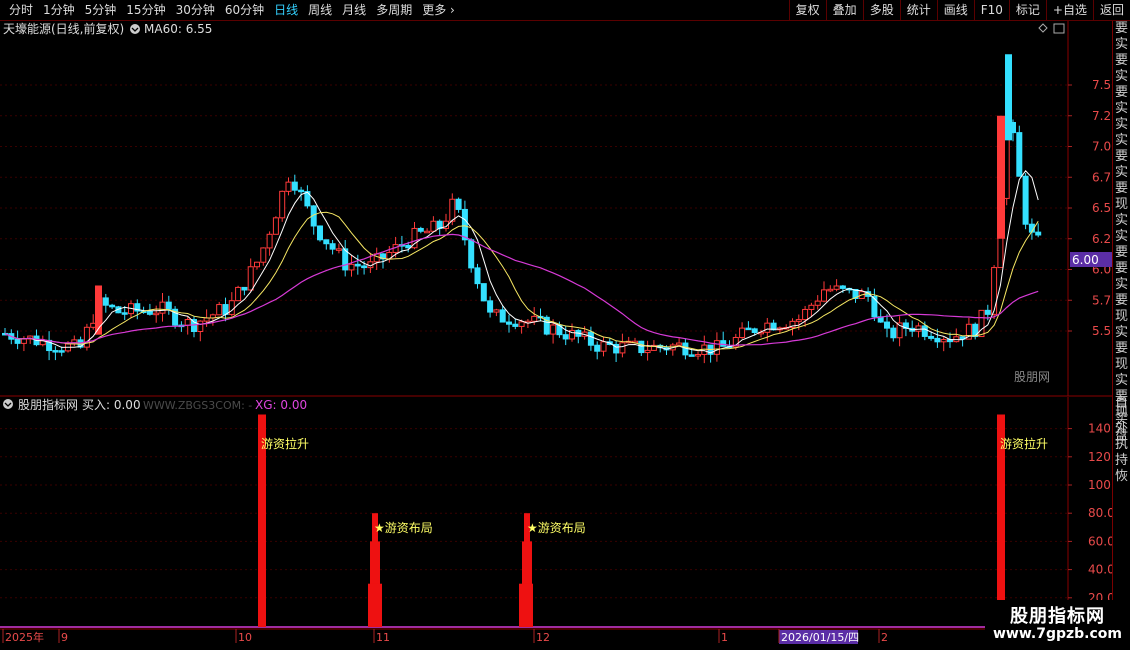 This screenshot has height=650, width=1130. Describe the element at coordinates (1057, 634) in the screenshot. I see `watermark-url: www.7gpzb.com` at that location.